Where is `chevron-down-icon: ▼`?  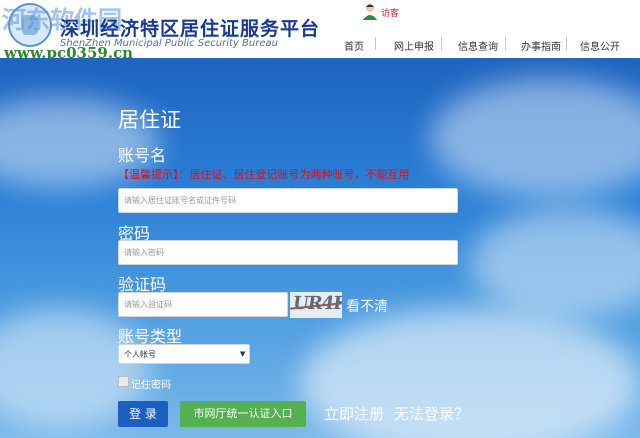 chevron-down-icon: ▼ is located at coordinates (243, 354).